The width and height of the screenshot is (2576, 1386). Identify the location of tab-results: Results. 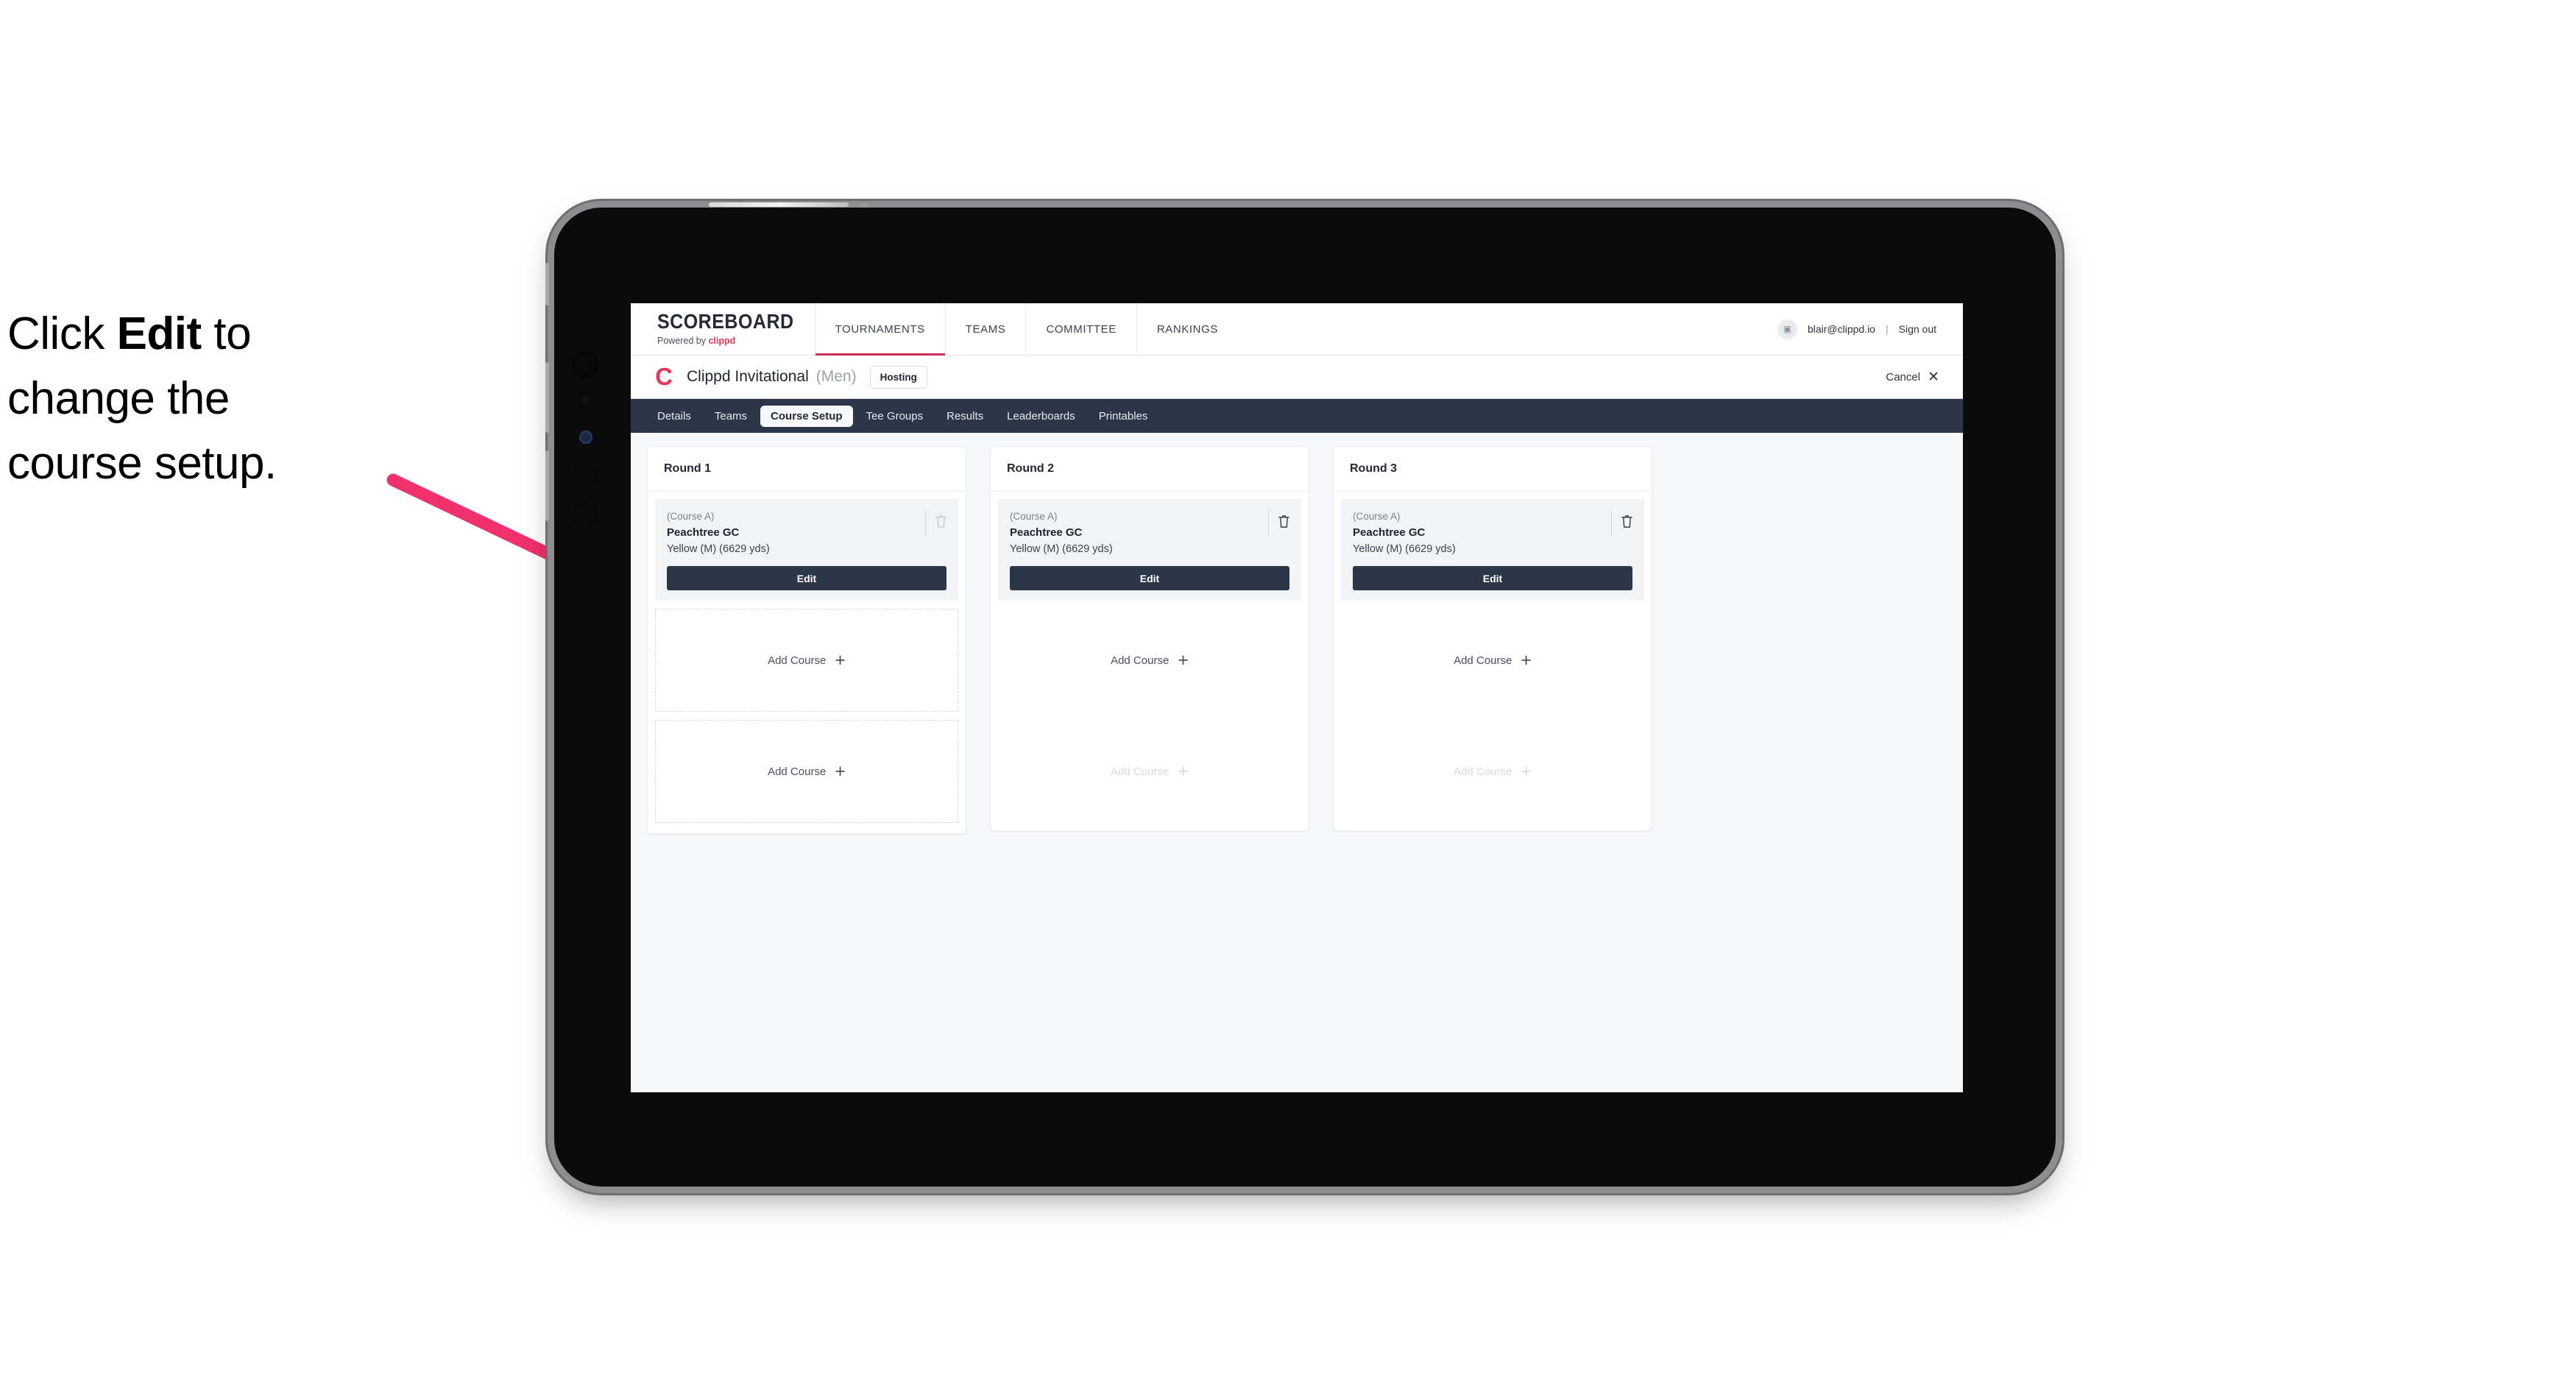
(965, 416).